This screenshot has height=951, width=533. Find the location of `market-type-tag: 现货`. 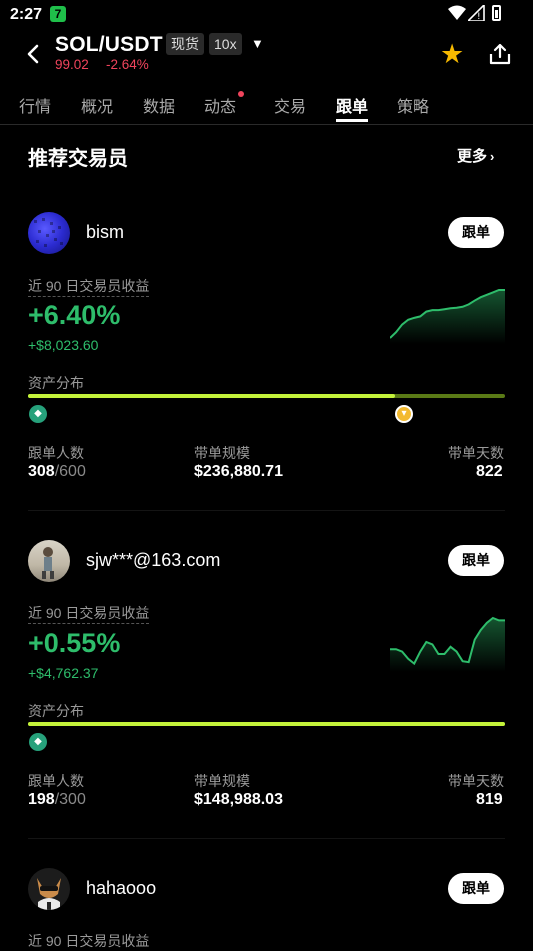

market-type-tag: 现货 is located at coordinates (185, 44).